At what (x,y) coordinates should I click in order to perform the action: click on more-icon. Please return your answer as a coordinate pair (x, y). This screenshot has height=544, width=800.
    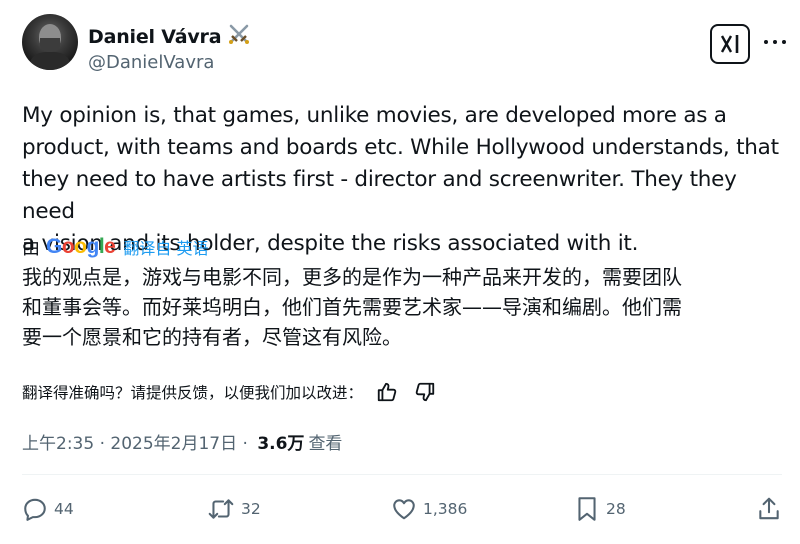
    Looking at the image, I should click on (766, 42).